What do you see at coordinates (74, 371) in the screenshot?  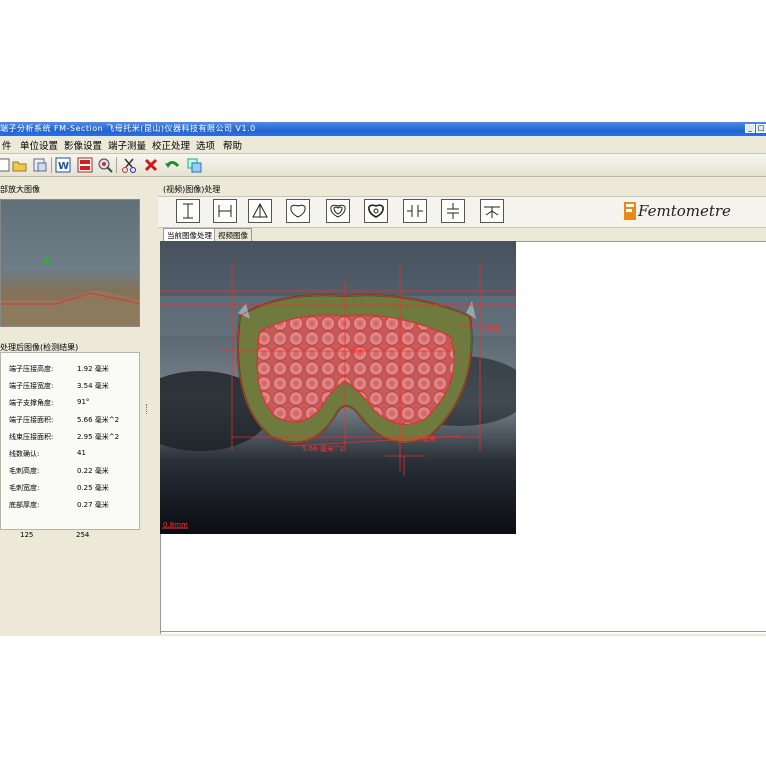 I see `result-row: 端子压接高度: 1.92 毫米` at bounding box center [74, 371].